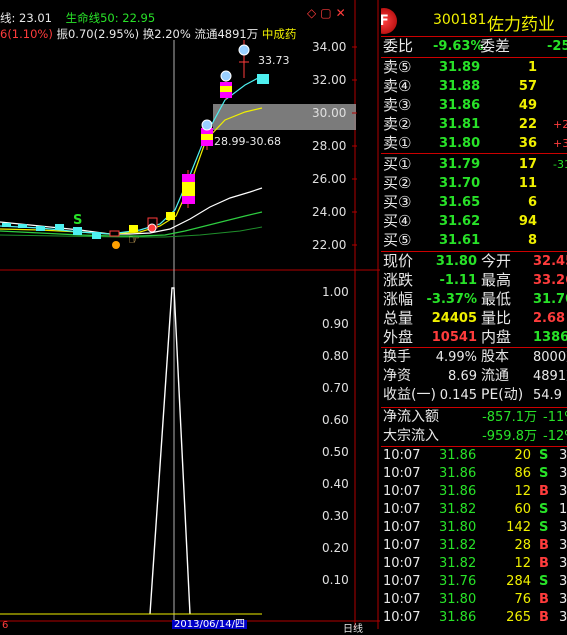  I want to click on tick-price: 31.86, so click(458, 473).